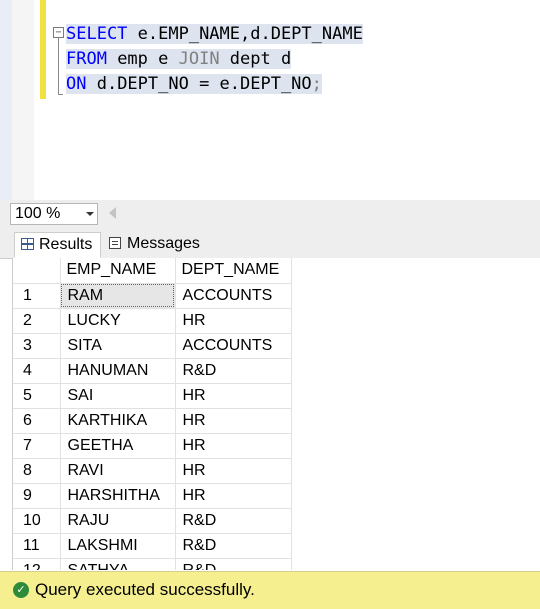  Describe the element at coordinates (199, 59) in the screenshot. I see `keyword-join: JOIN` at that location.